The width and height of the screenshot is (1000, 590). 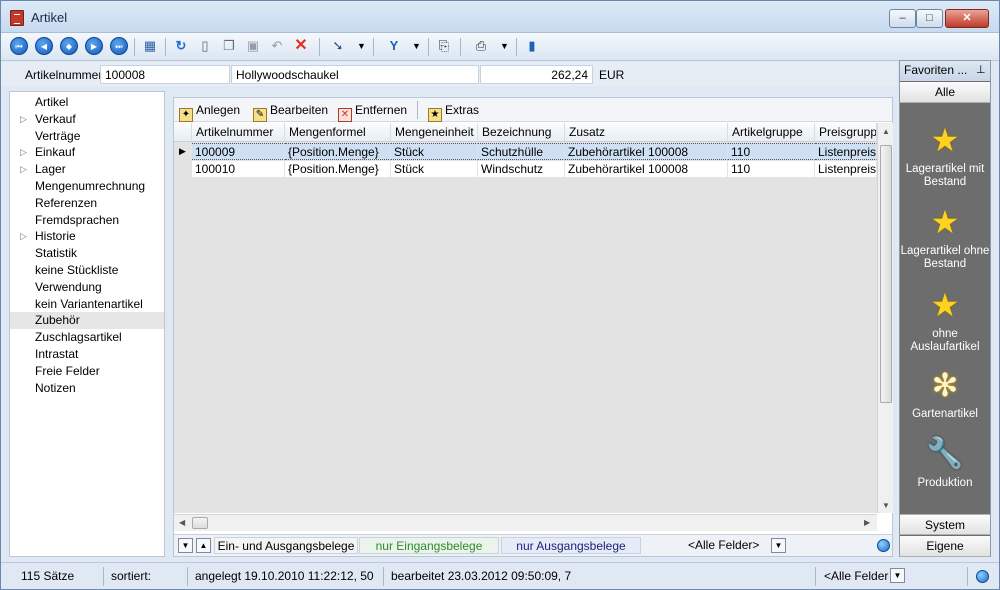 I want to click on nav-item: Intrastat, so click(x=87, y=354).